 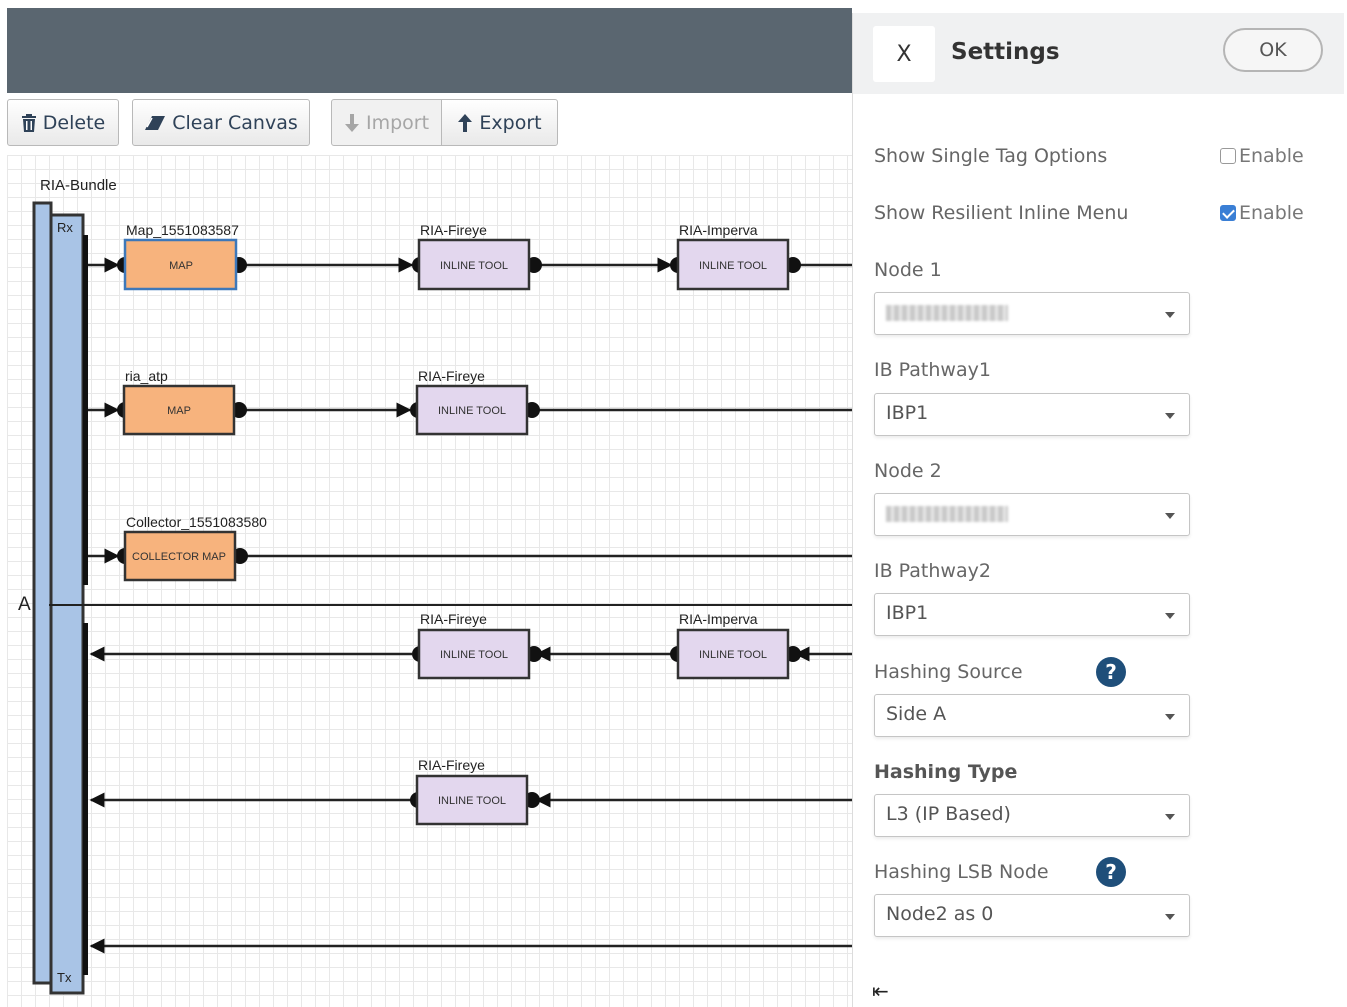 I want to click on single-tag-label: Show Single Tag Options, so click(x=991, y=156).